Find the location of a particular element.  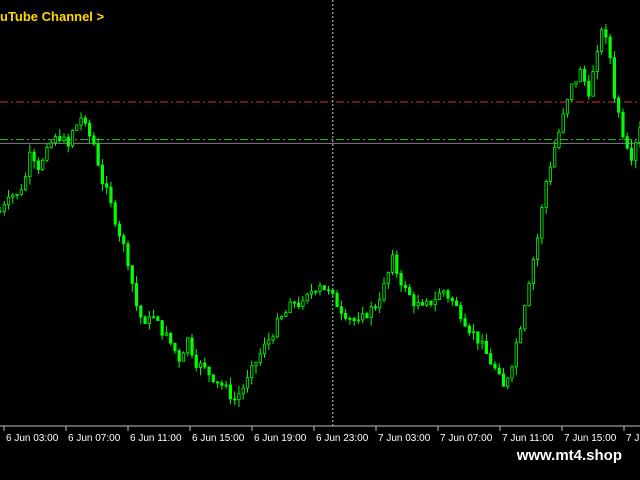

x-tick-label: 6 Jun 19:00 is located at coordinates (280, 438).